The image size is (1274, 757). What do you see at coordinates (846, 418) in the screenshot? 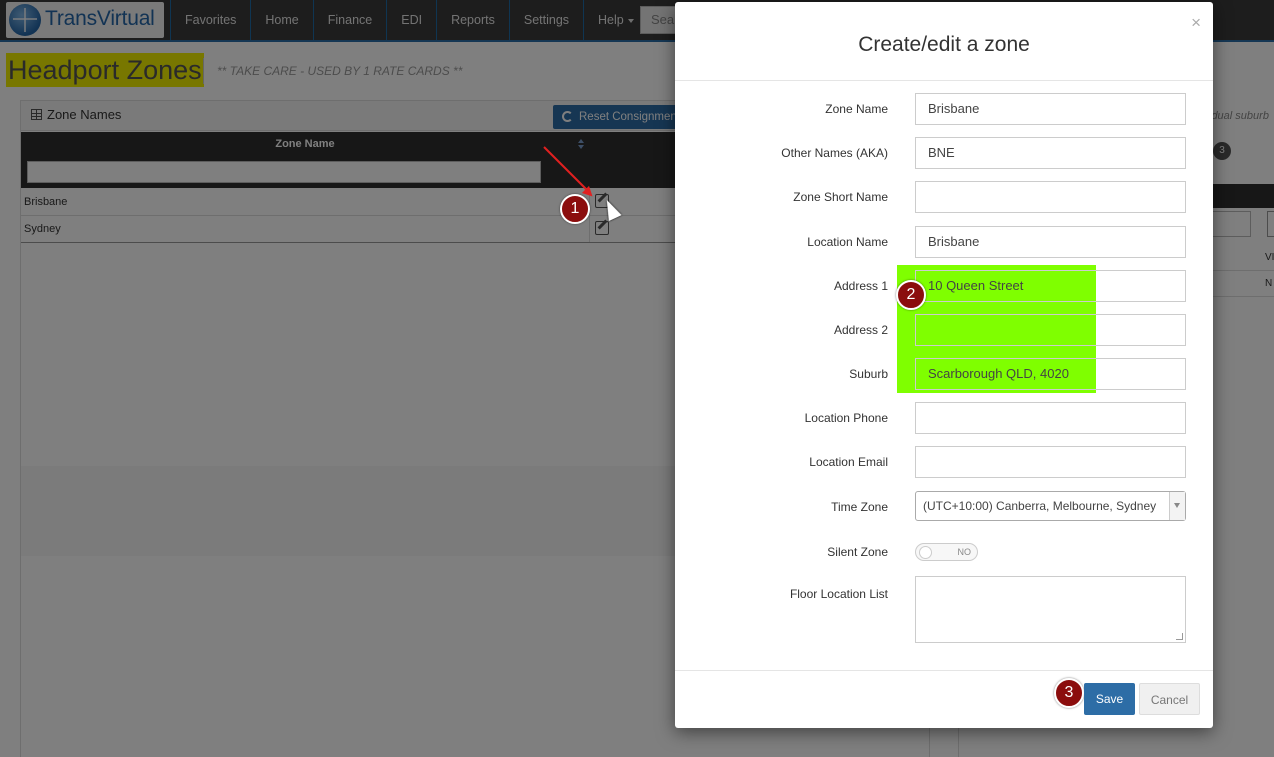
I see `location-phone-label: Location Phone` at bounding box center [846, 418].